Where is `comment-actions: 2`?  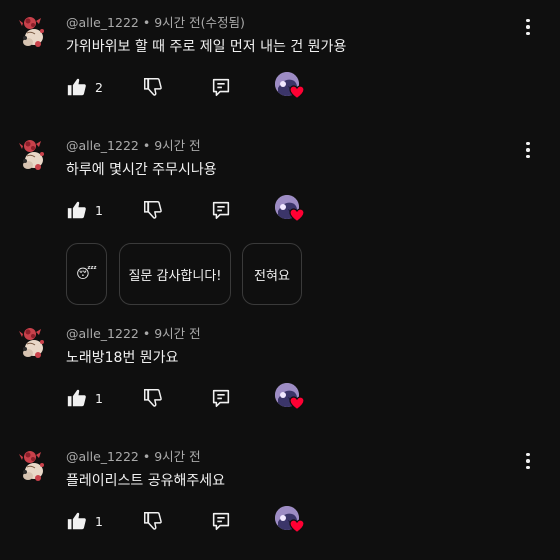
comment-actions: 2 is located at coordinates (286, 87).